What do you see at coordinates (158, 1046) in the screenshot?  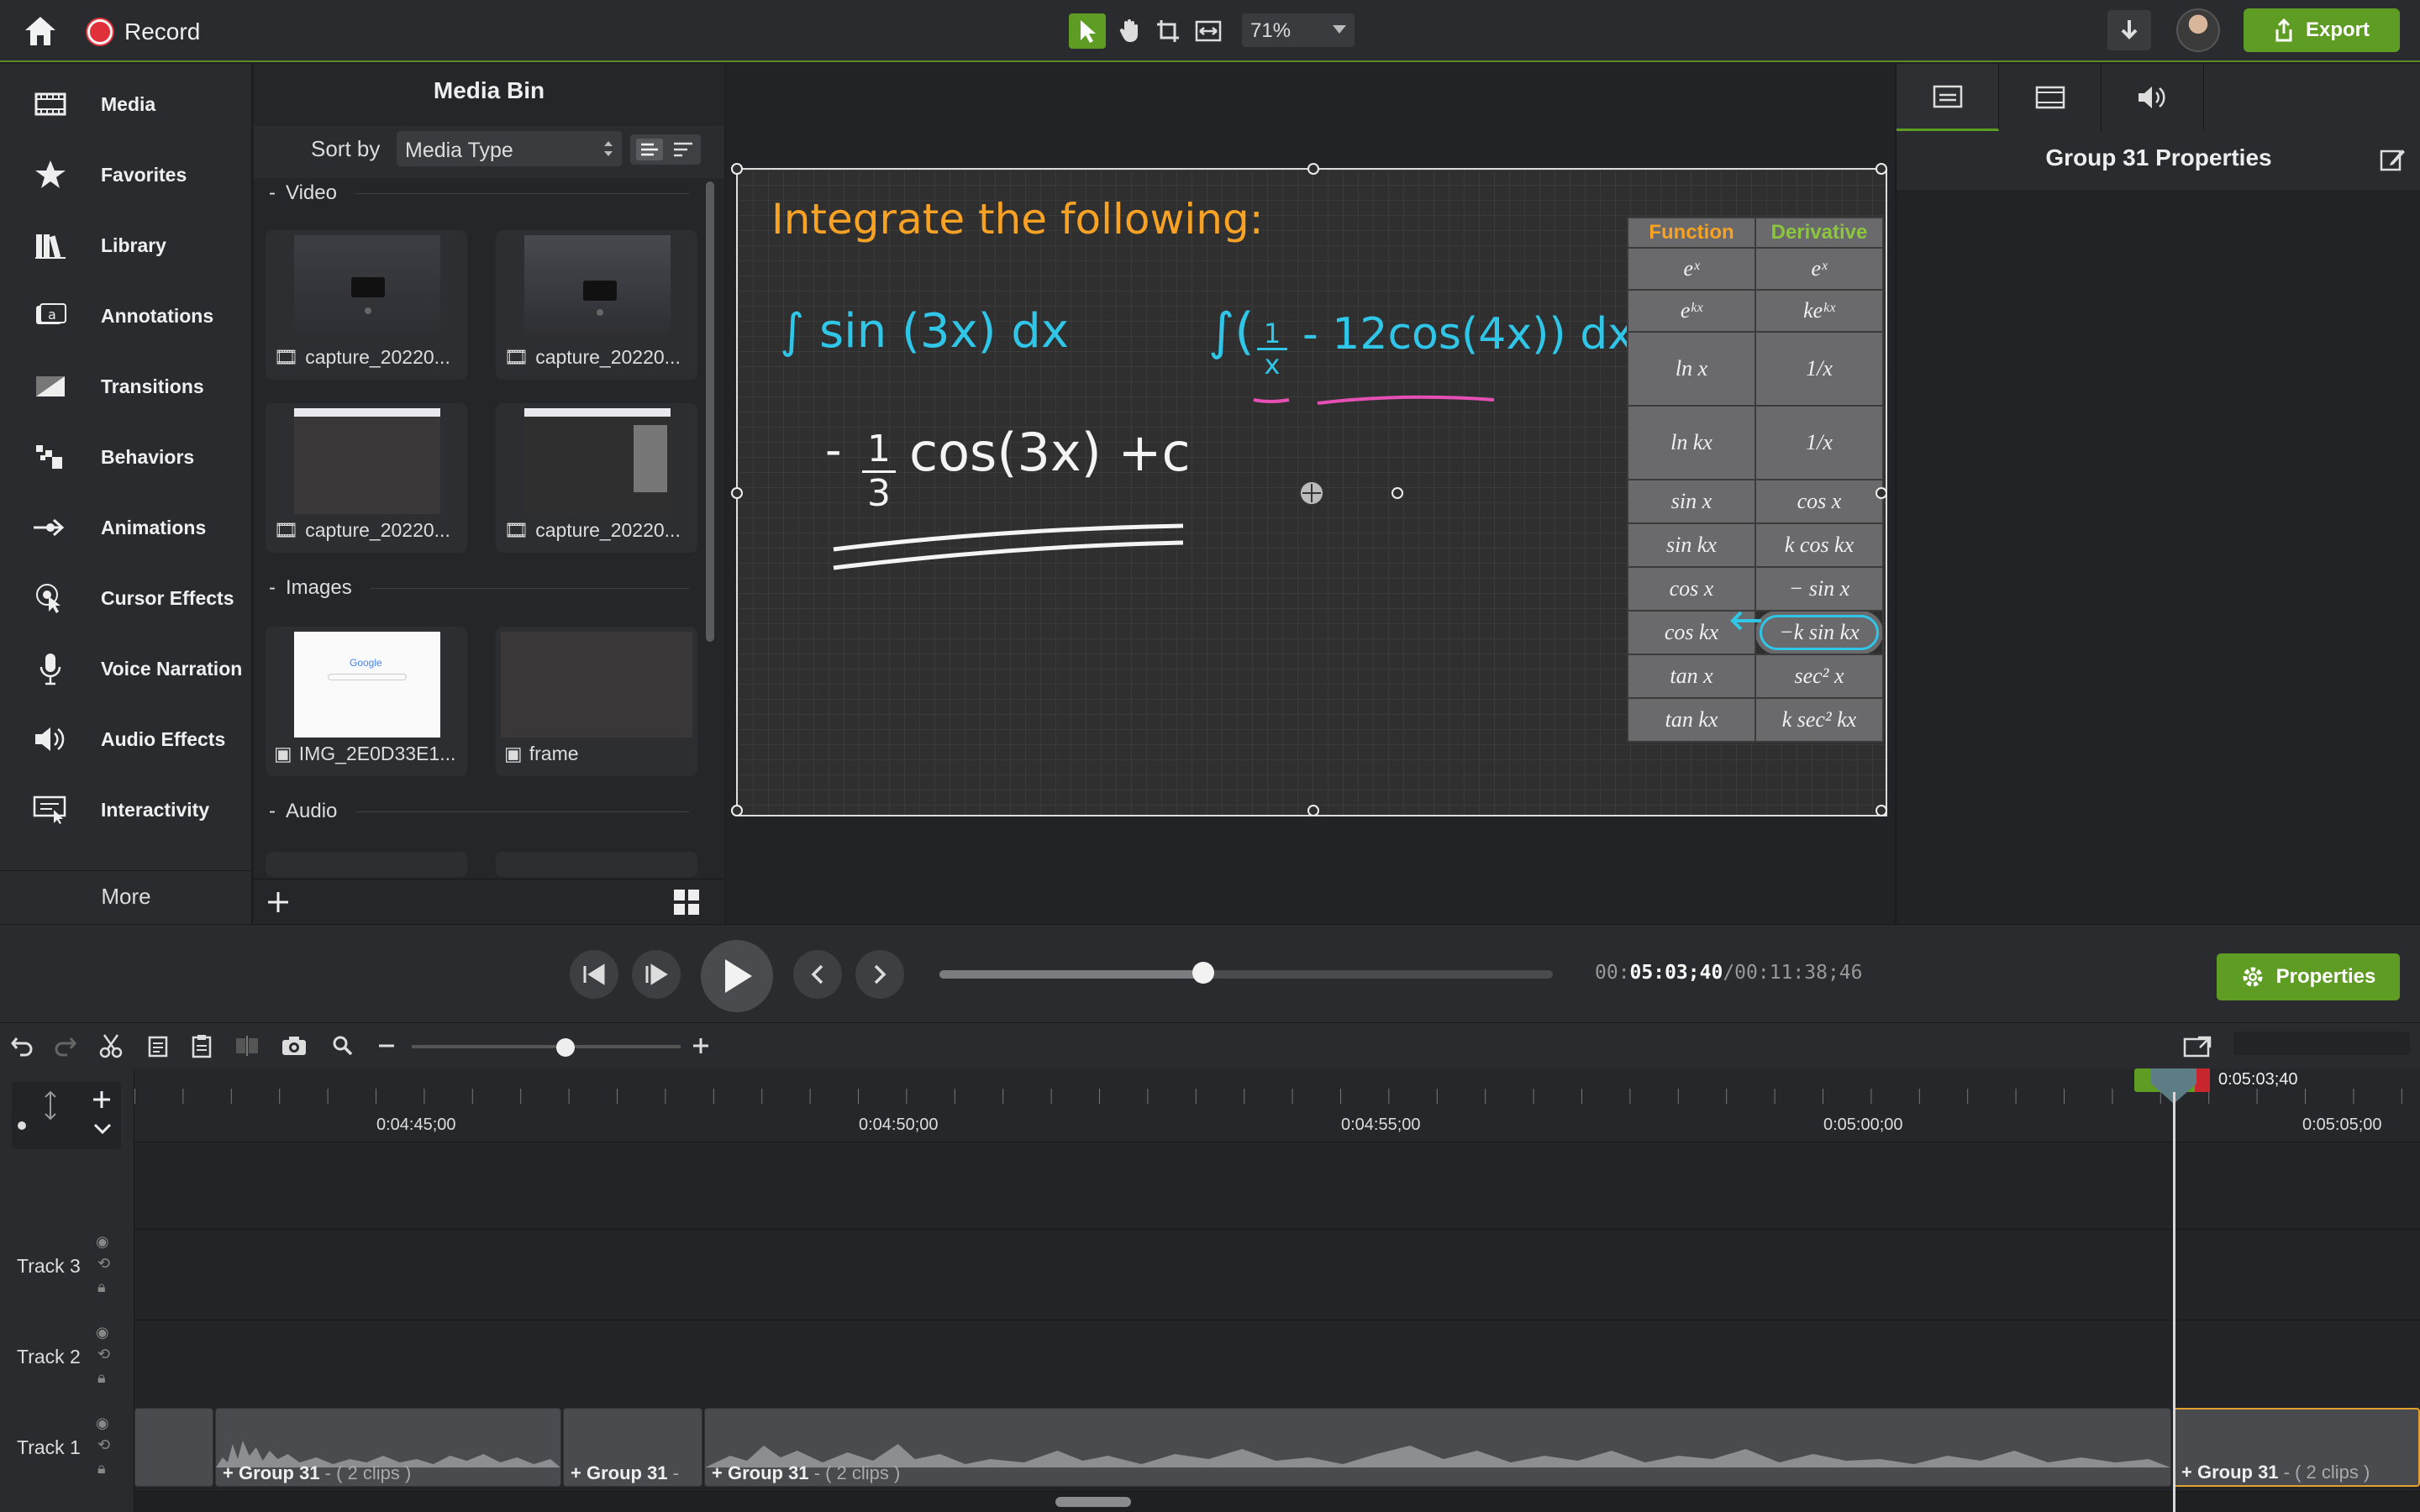 I see `copy-icon` at bounding box center [158, 1046].